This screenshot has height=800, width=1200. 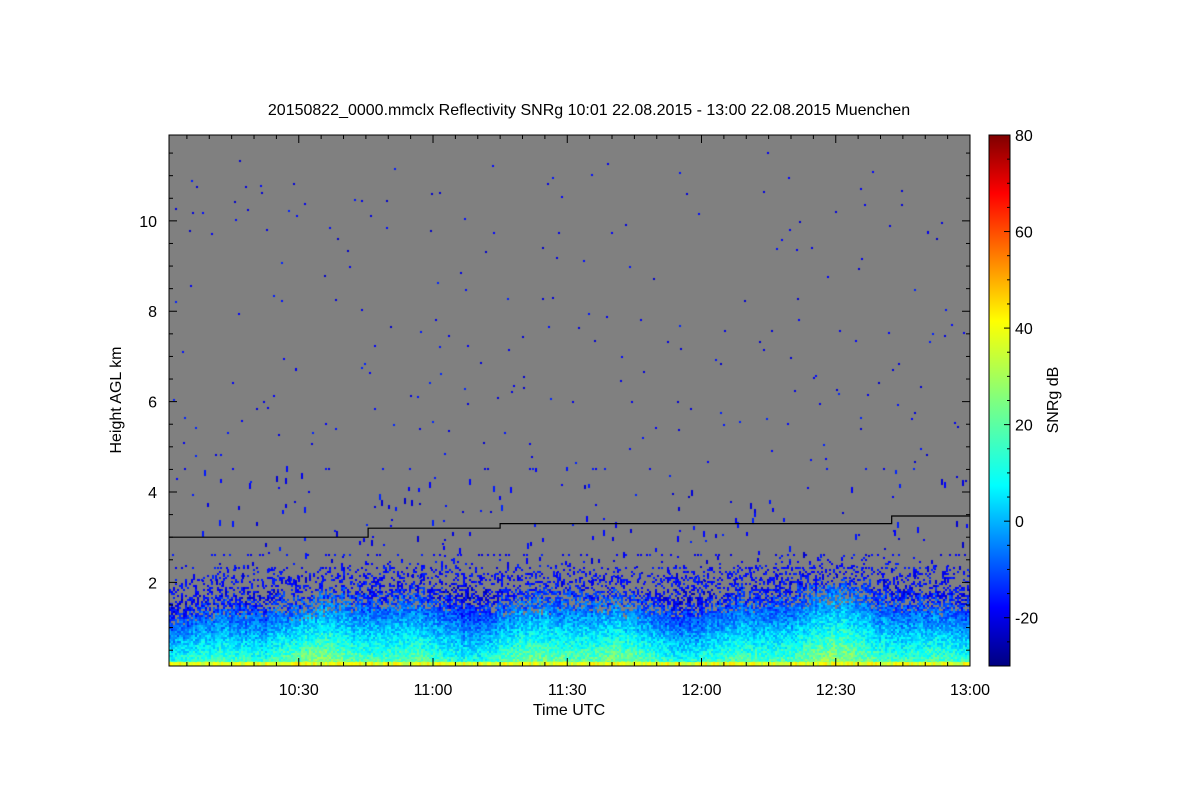 I want to click on y-axis-label: Height AGL km, so click(x=116, y=399).